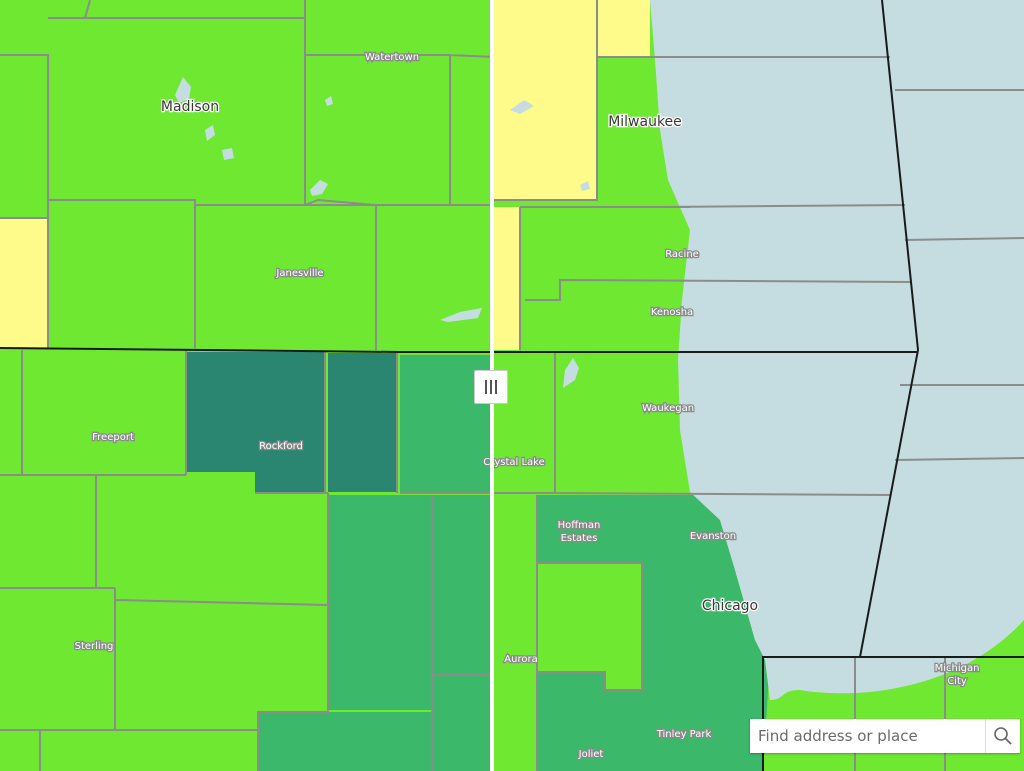 The image size is (1024, 771). What do you see at coordinates (392, 57) in the screenshot?
I see `label-watertown: Watertown` at bounding box center [392, 57].